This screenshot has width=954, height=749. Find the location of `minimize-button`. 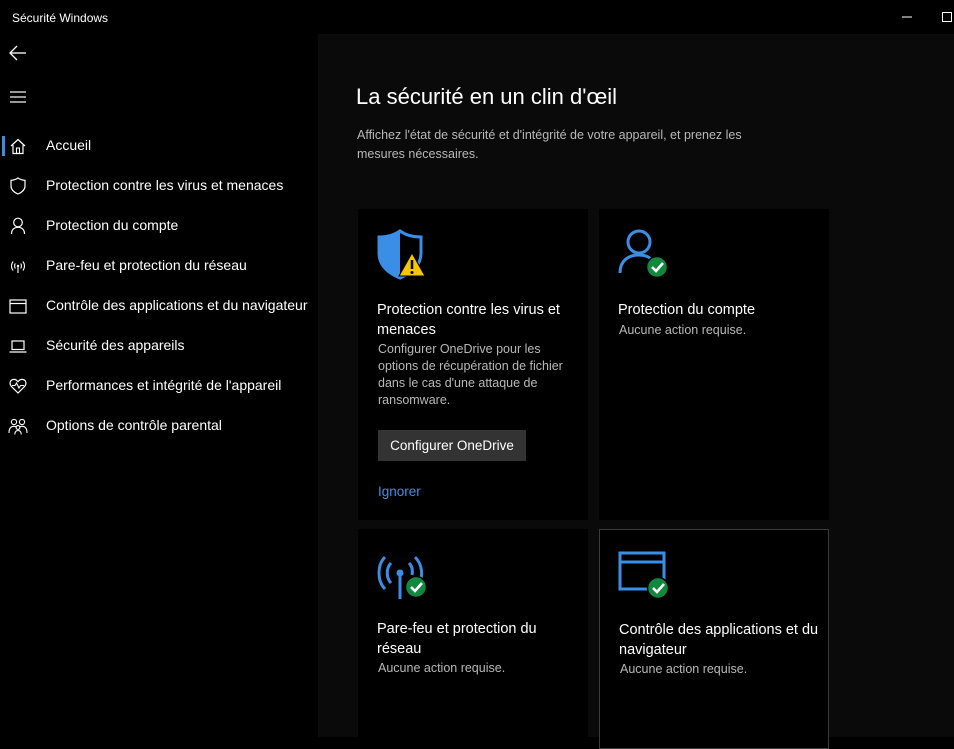

minimize-button is located at coordinates (907, 17).